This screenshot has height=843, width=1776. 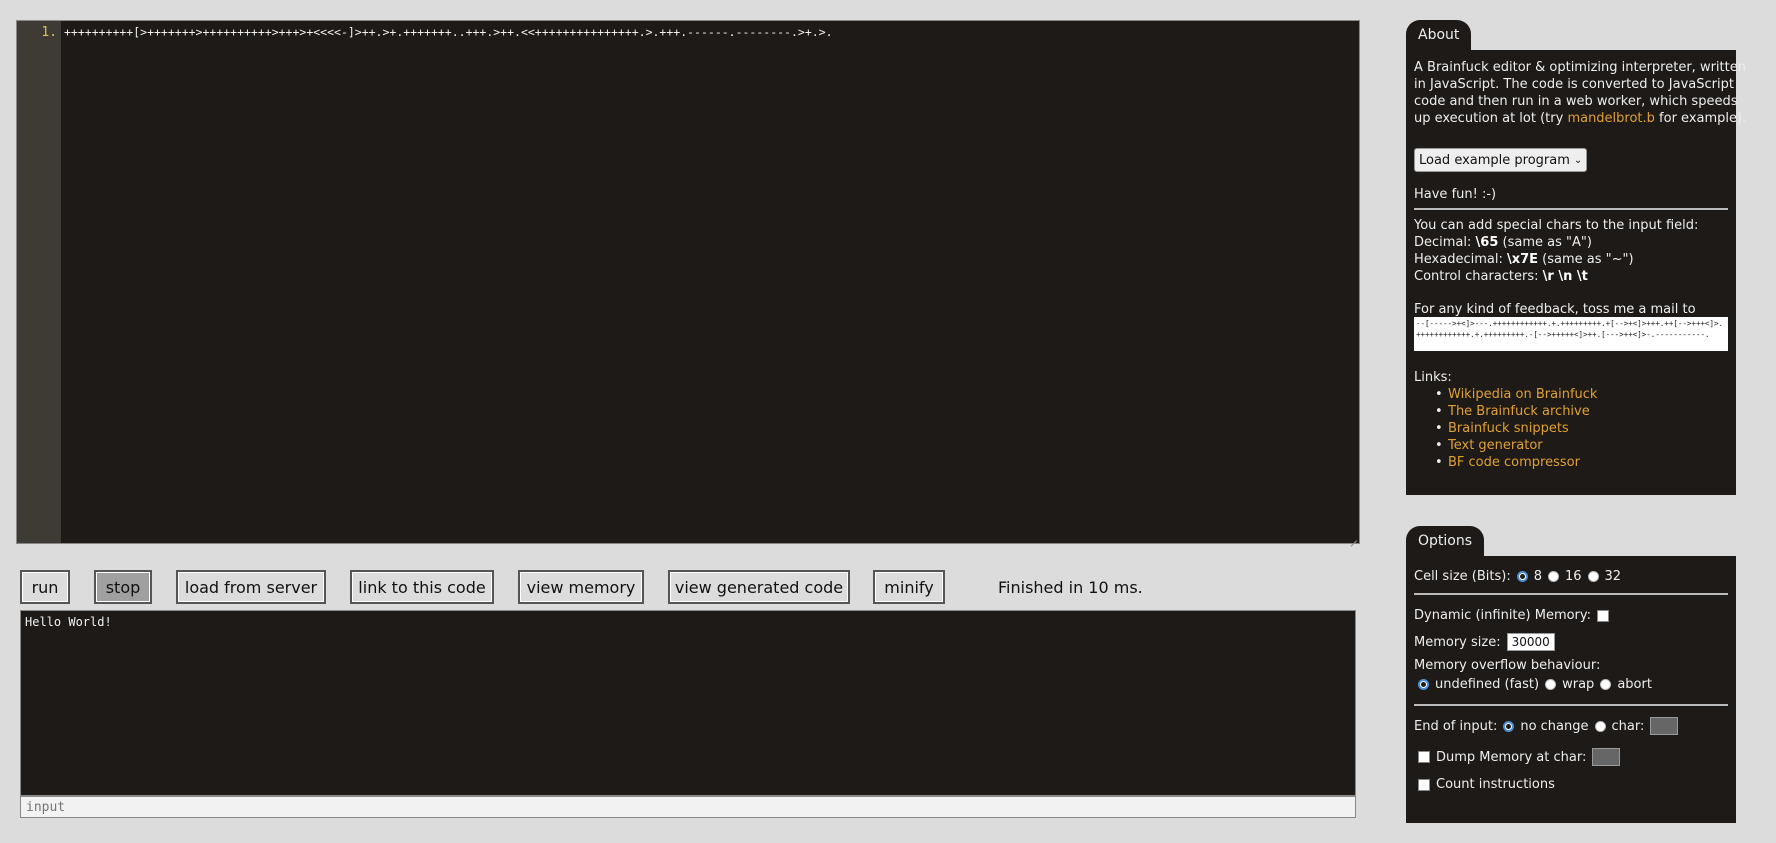 I want to click on end-of-input-row: End of input: no change char:, so click(x=1546, y=726).